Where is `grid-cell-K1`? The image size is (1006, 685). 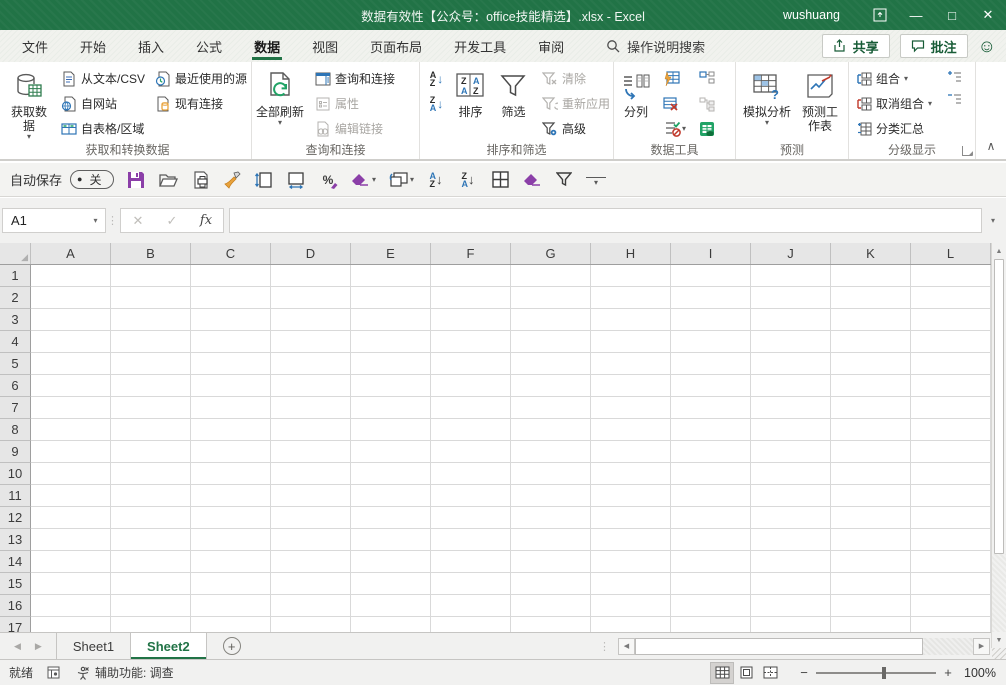 grid-cell-K1 is located at coordinates (871, 276).